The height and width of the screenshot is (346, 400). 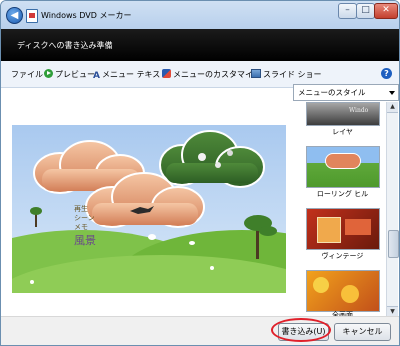 I want to click on style-label-rolling-hills: ローリング ヒル, so click(x=342, y=194).